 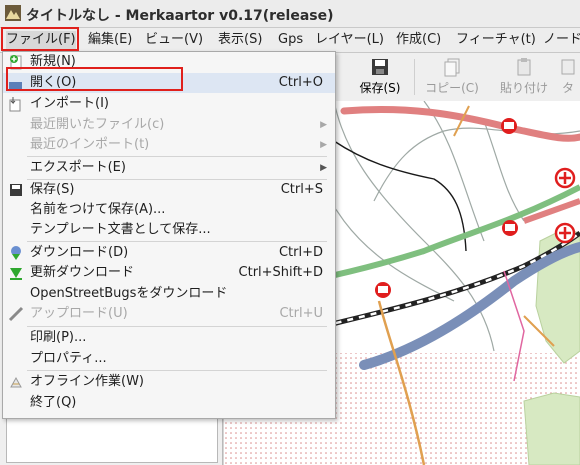 What do you see at coordinates (169, 125) in the screenshot?
I see `menu-item-recent-files: 最近開いたファイル(c) ▶` at bounding box center [169, 125].